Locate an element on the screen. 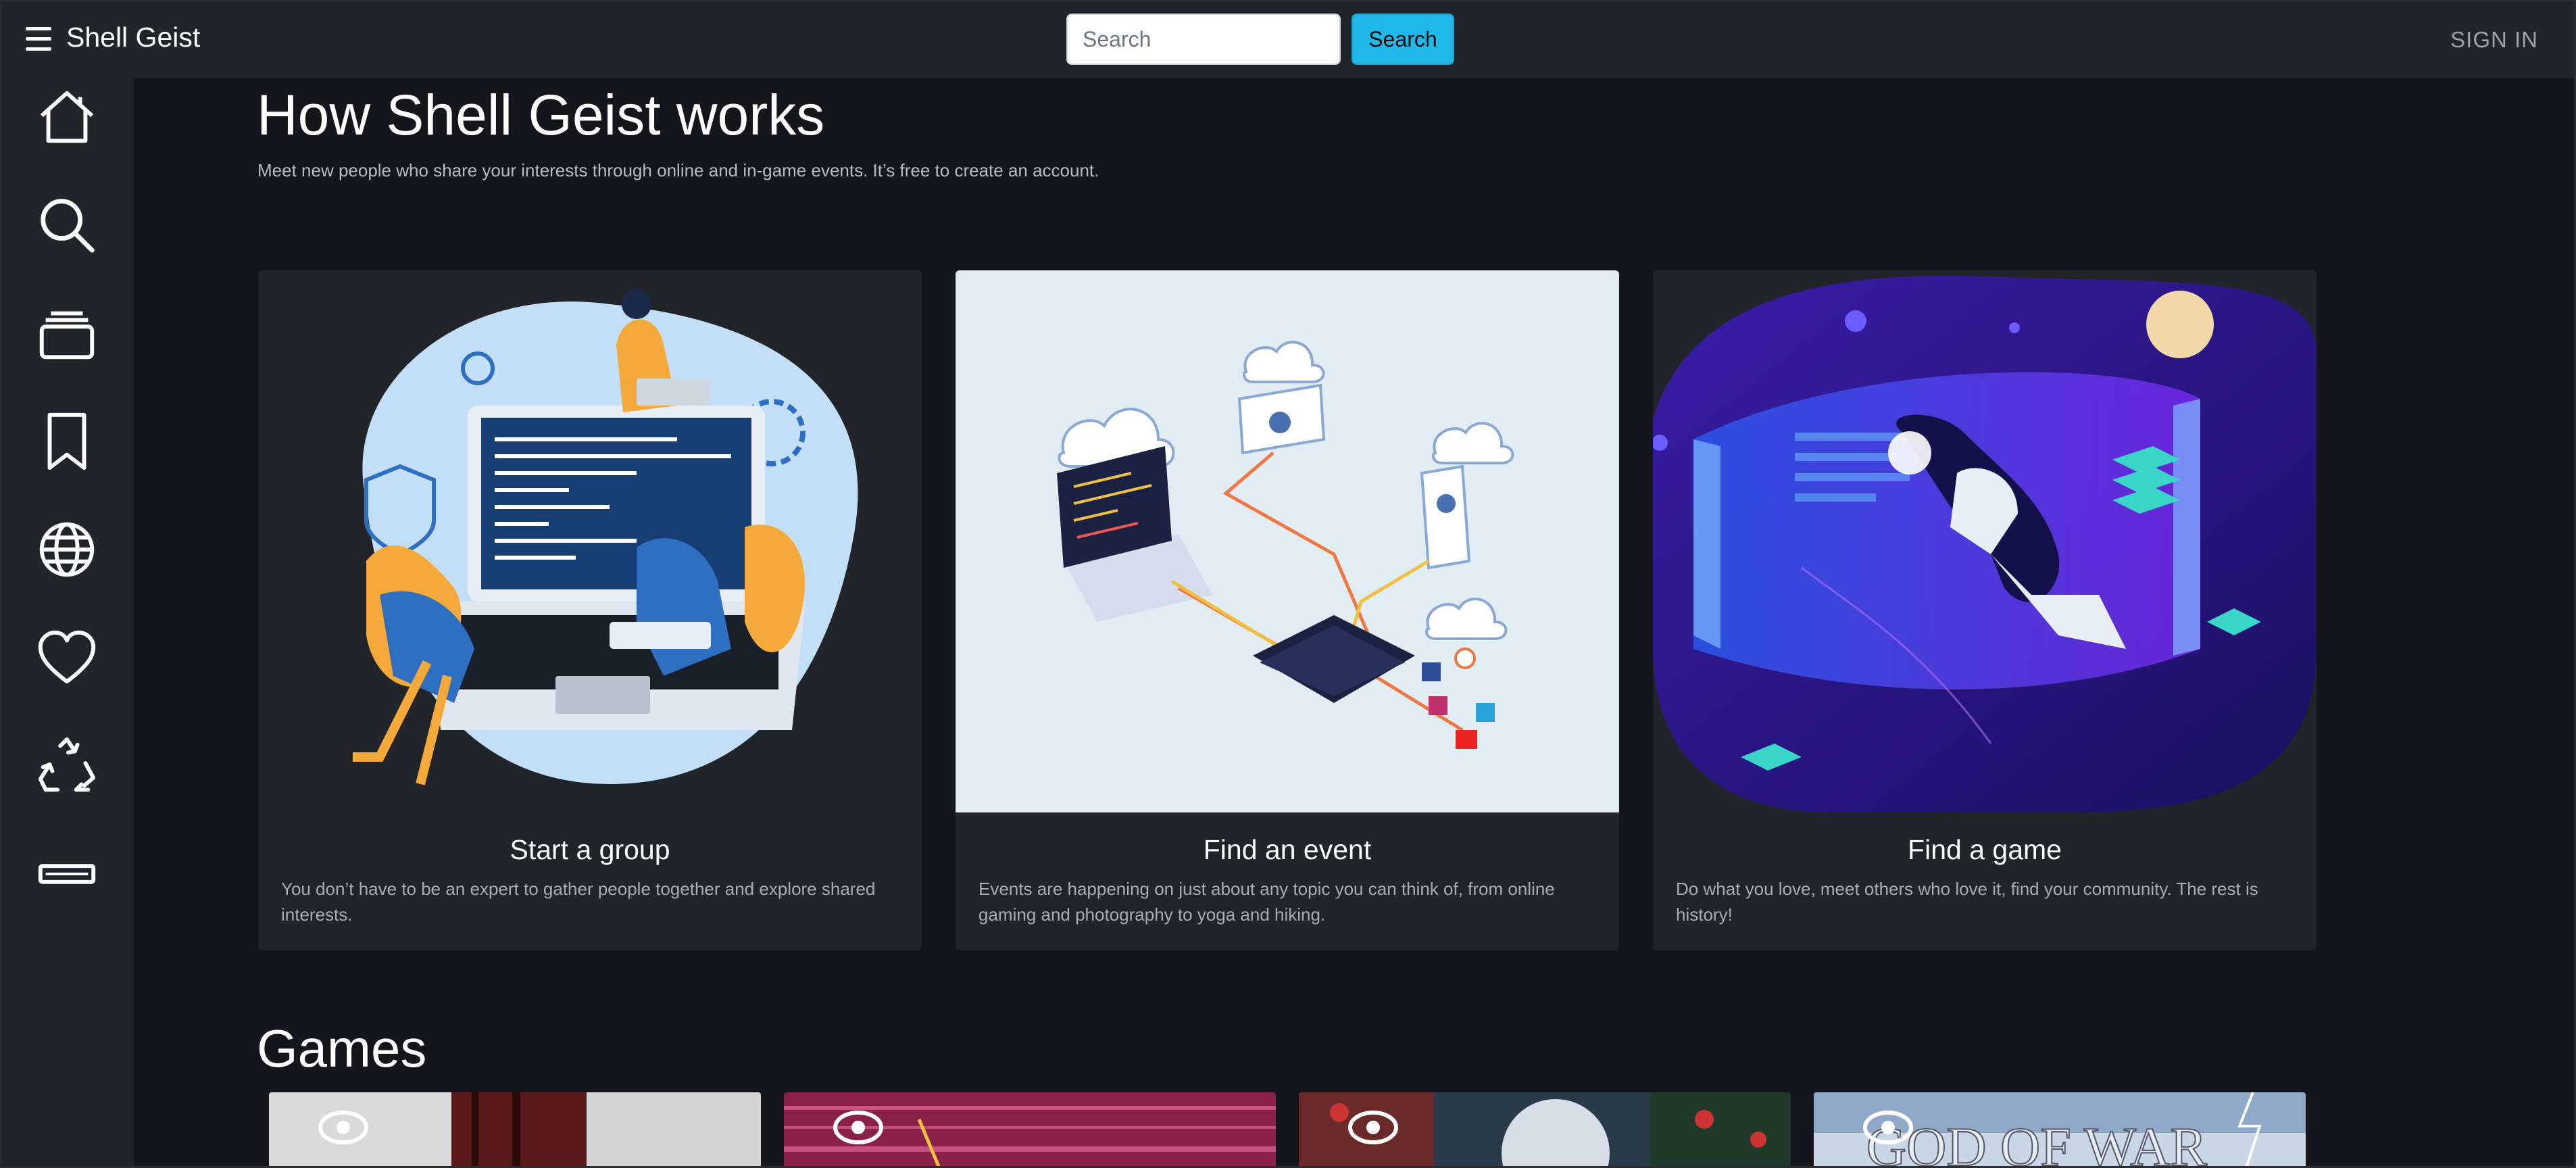 The height and width of the screenshot is (1168, 2576). game-thumbnail: GOD OF WAR is located at coordinates (2060, 1130).